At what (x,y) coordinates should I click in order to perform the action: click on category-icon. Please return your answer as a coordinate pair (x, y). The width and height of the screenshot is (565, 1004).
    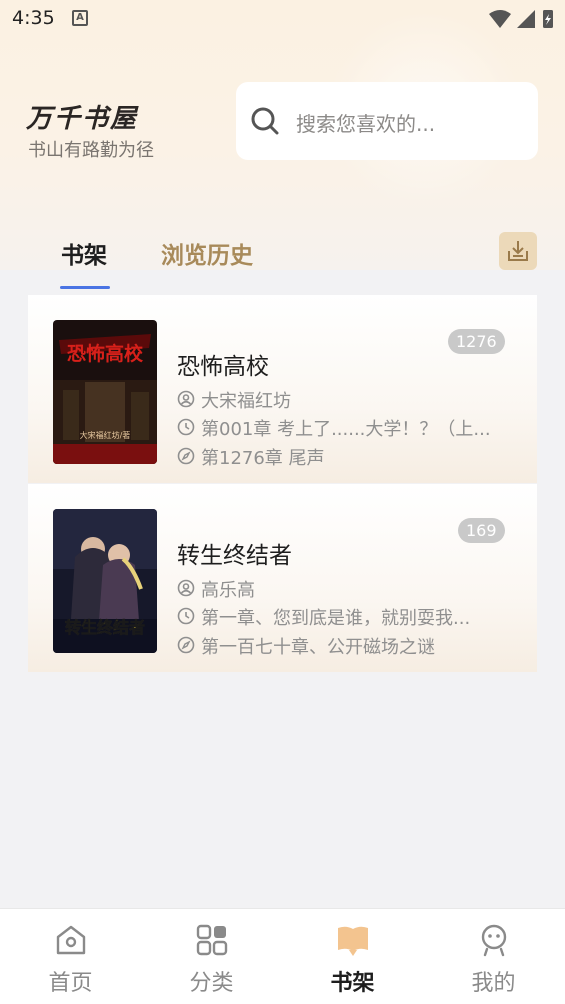
    Looking at the image, I should click on (212, 940).